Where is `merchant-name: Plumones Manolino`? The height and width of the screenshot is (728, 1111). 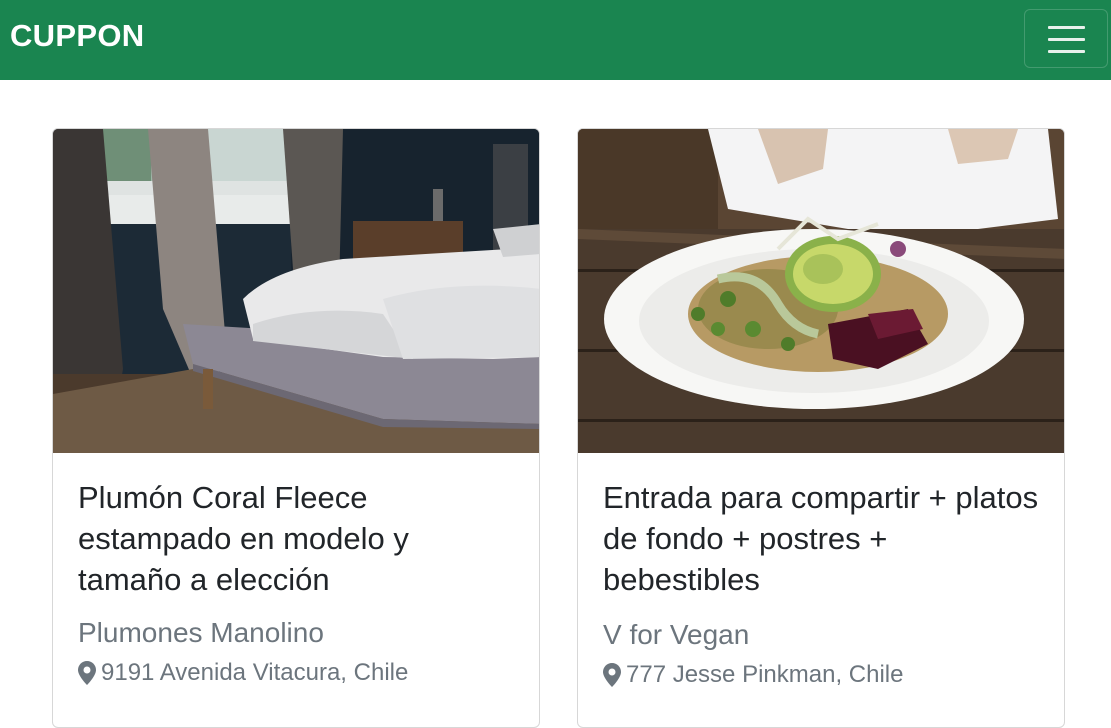 merchant-name: Plumones Manolino is located at coordinates (201, 632).